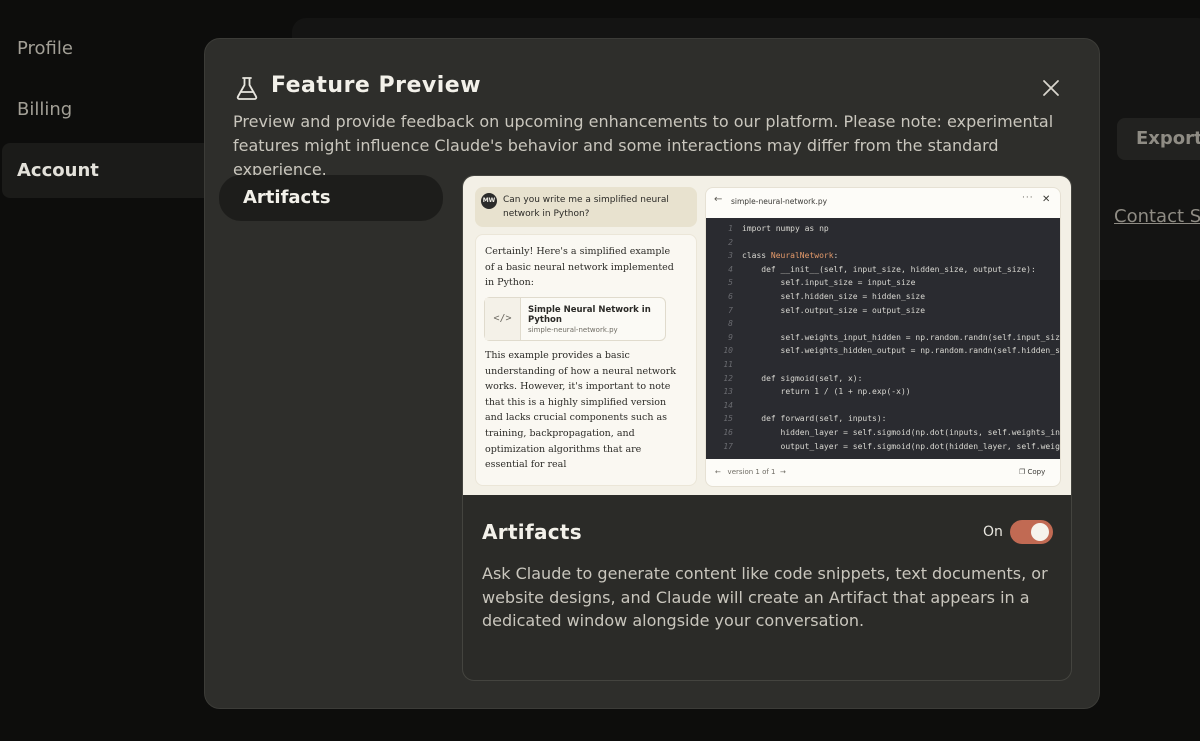 This screenshot has height=741, width=1200. I want to click on line-number: 12, so click(728, 378).